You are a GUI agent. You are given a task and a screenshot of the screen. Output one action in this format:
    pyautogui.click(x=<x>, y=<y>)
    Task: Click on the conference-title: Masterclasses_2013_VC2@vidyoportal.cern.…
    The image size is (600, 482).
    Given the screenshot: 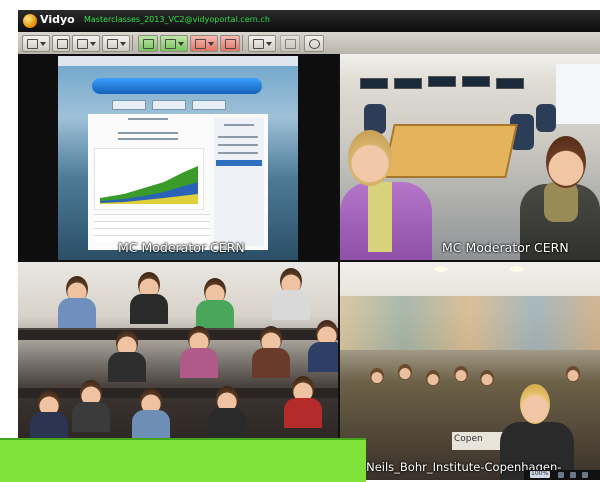 What is the action you would take?
    pyautogui.click(x=177, y=19)
    